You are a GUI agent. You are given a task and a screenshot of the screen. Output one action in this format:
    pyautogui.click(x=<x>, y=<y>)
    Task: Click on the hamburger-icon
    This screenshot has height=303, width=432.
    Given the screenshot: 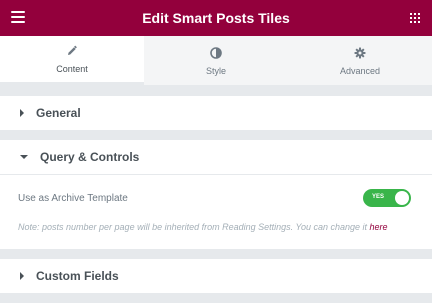 What is the action you would take?
    pyautogui.click(x=18, y=17)
    